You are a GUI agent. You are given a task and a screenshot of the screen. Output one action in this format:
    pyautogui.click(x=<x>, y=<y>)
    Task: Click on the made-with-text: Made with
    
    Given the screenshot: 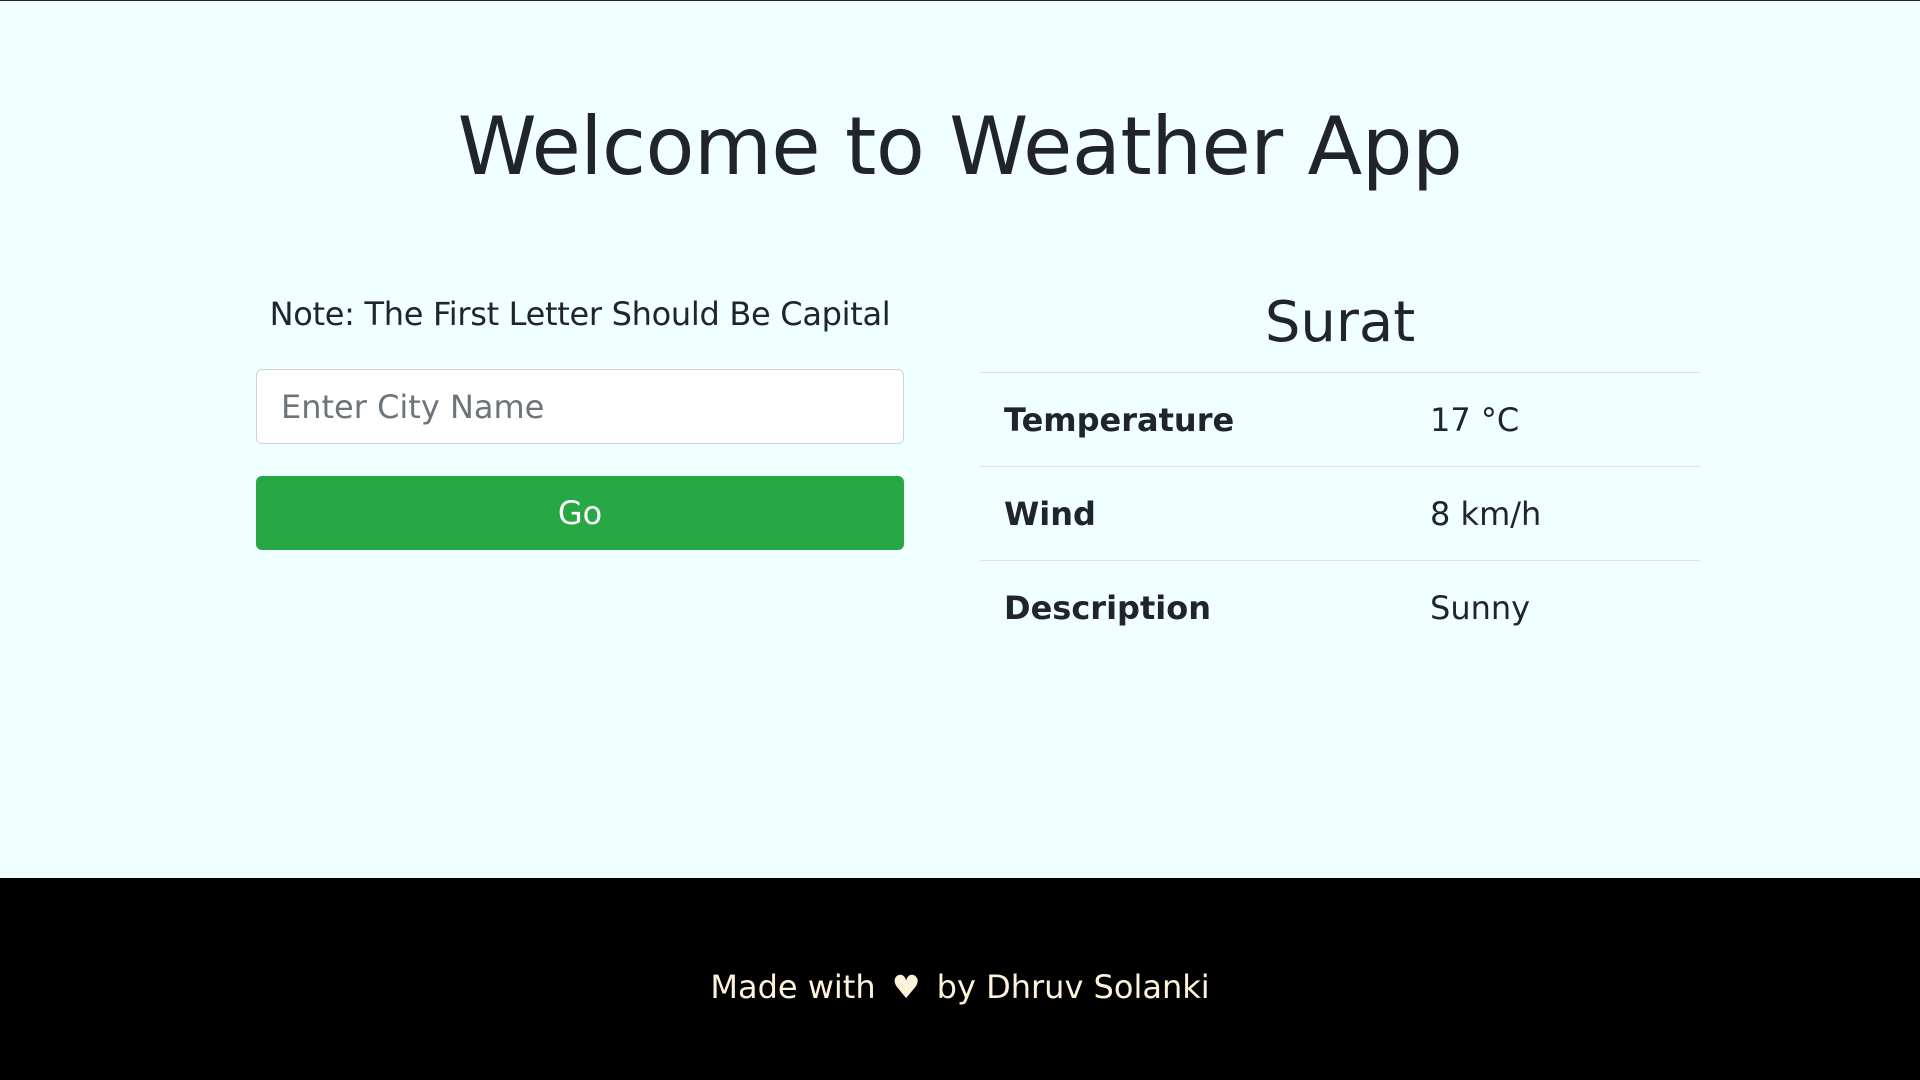 What is the action you would take?
    pyautogui.click(x=793, y=987)
    